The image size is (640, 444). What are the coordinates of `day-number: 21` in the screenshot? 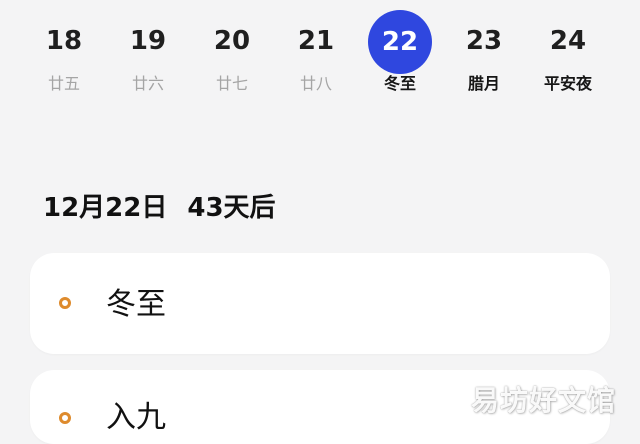 It's located at (316, 41).